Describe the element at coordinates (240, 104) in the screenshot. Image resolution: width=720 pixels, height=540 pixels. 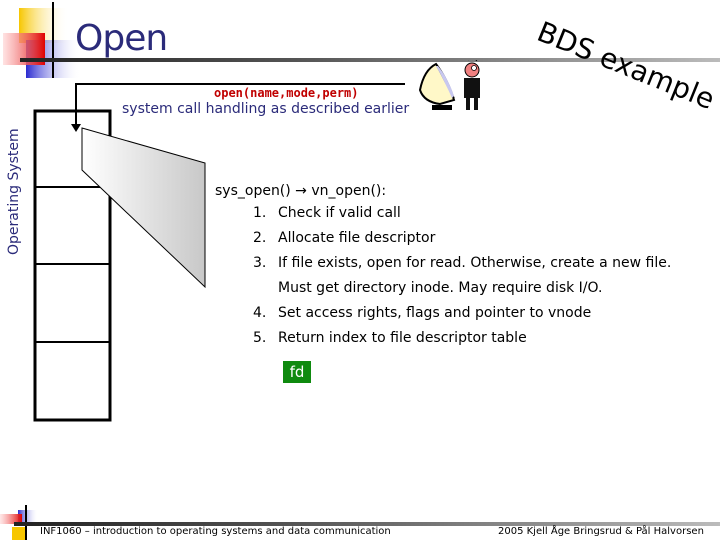
I see `call-arrow-line` at that location.